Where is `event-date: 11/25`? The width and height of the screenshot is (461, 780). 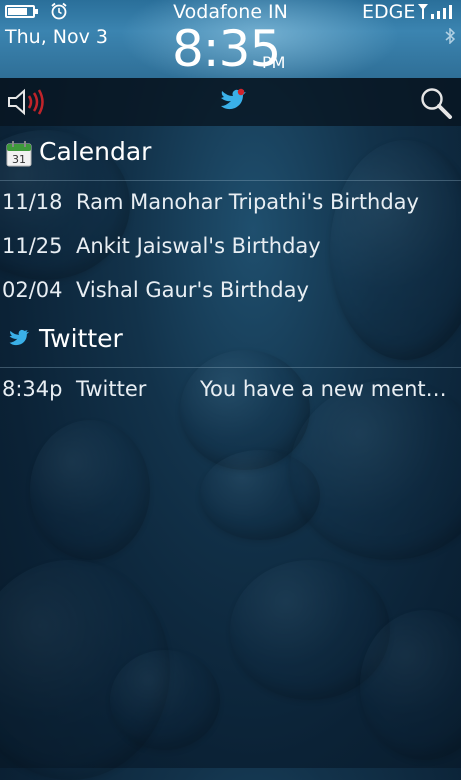 event-date: 11/25 is located at coordinates (32, 246).